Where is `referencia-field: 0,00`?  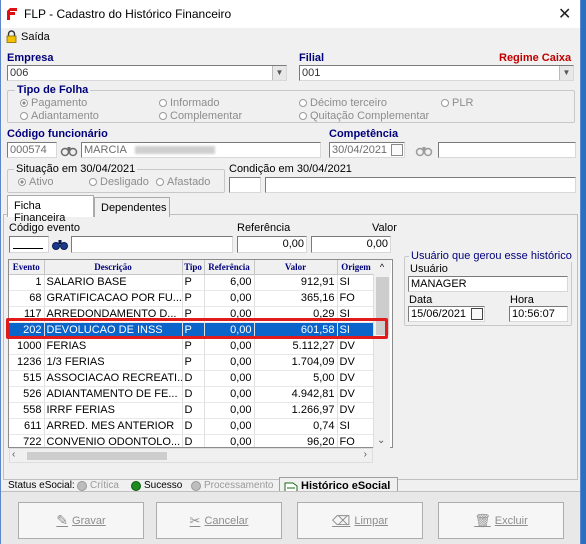
referencia-field: 0,00 is located at coordinates (272, 244).